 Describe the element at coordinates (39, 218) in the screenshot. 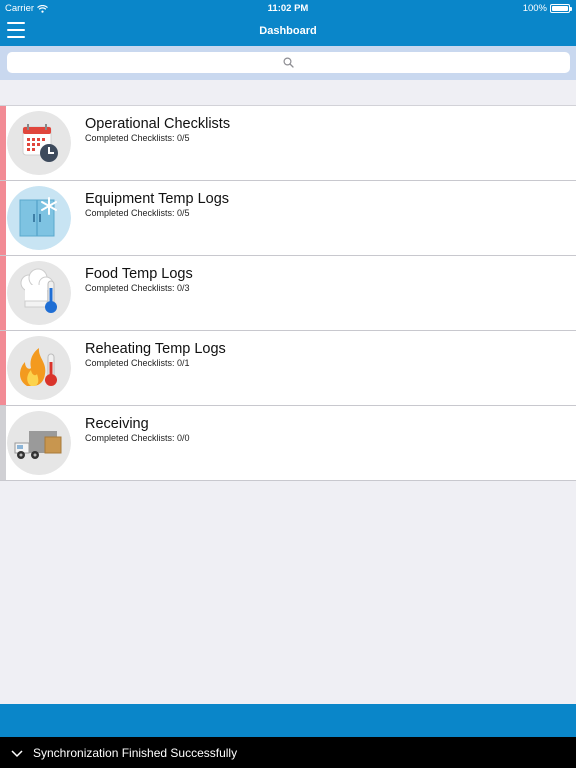

I see `freezer-icon` at that location.